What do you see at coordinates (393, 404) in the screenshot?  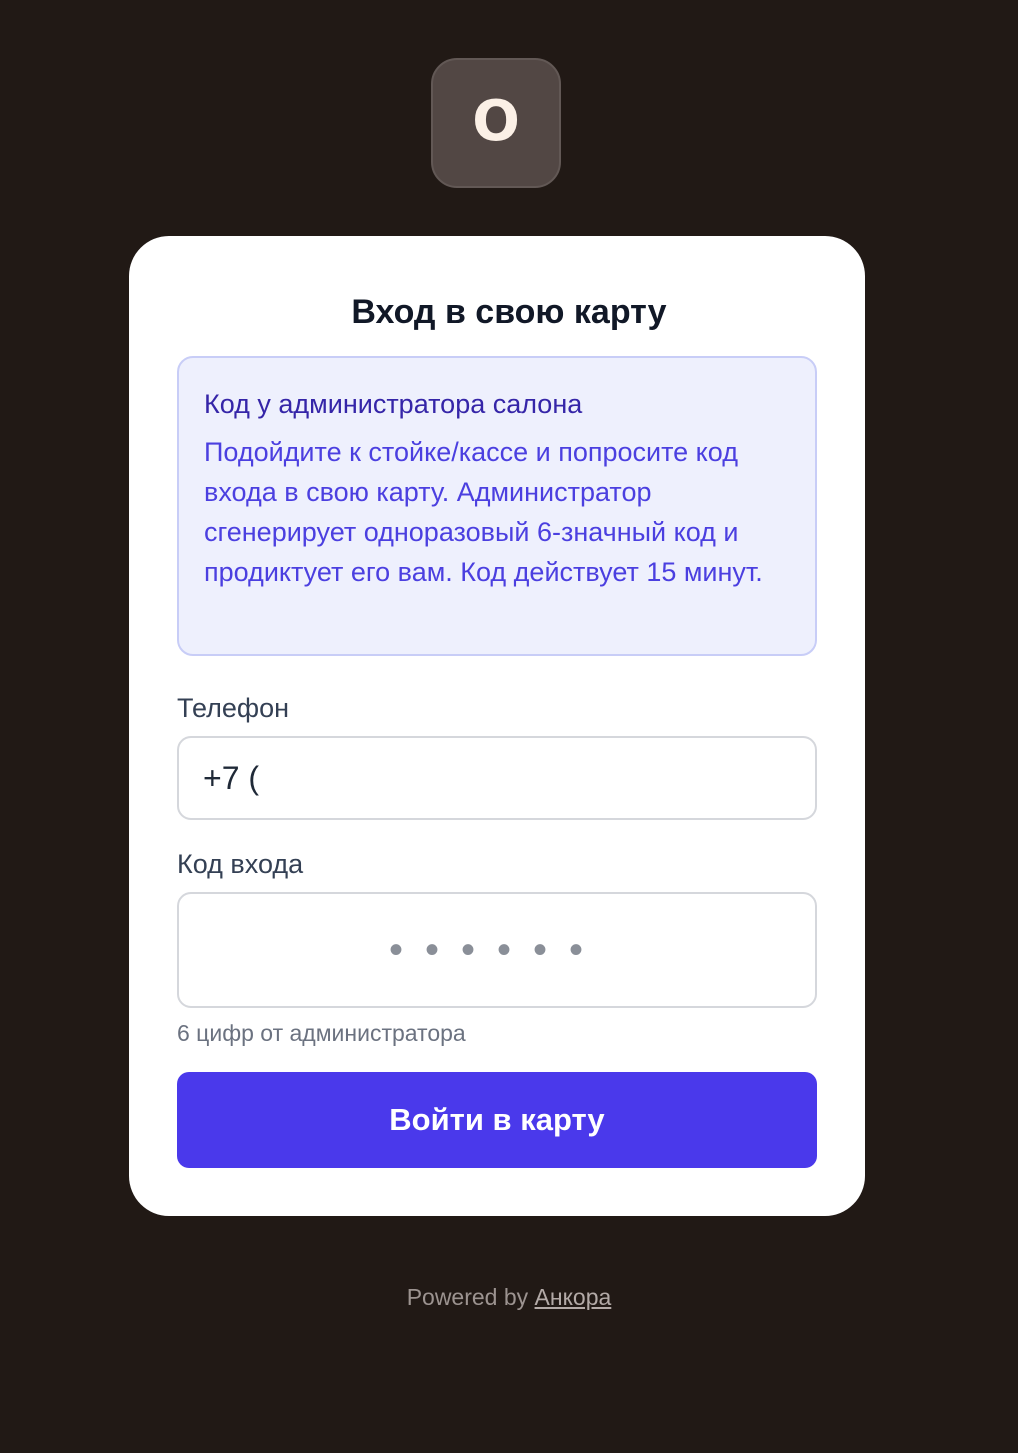 I see `info-title: Код у администратора салона` at bounding box center [393, 404].